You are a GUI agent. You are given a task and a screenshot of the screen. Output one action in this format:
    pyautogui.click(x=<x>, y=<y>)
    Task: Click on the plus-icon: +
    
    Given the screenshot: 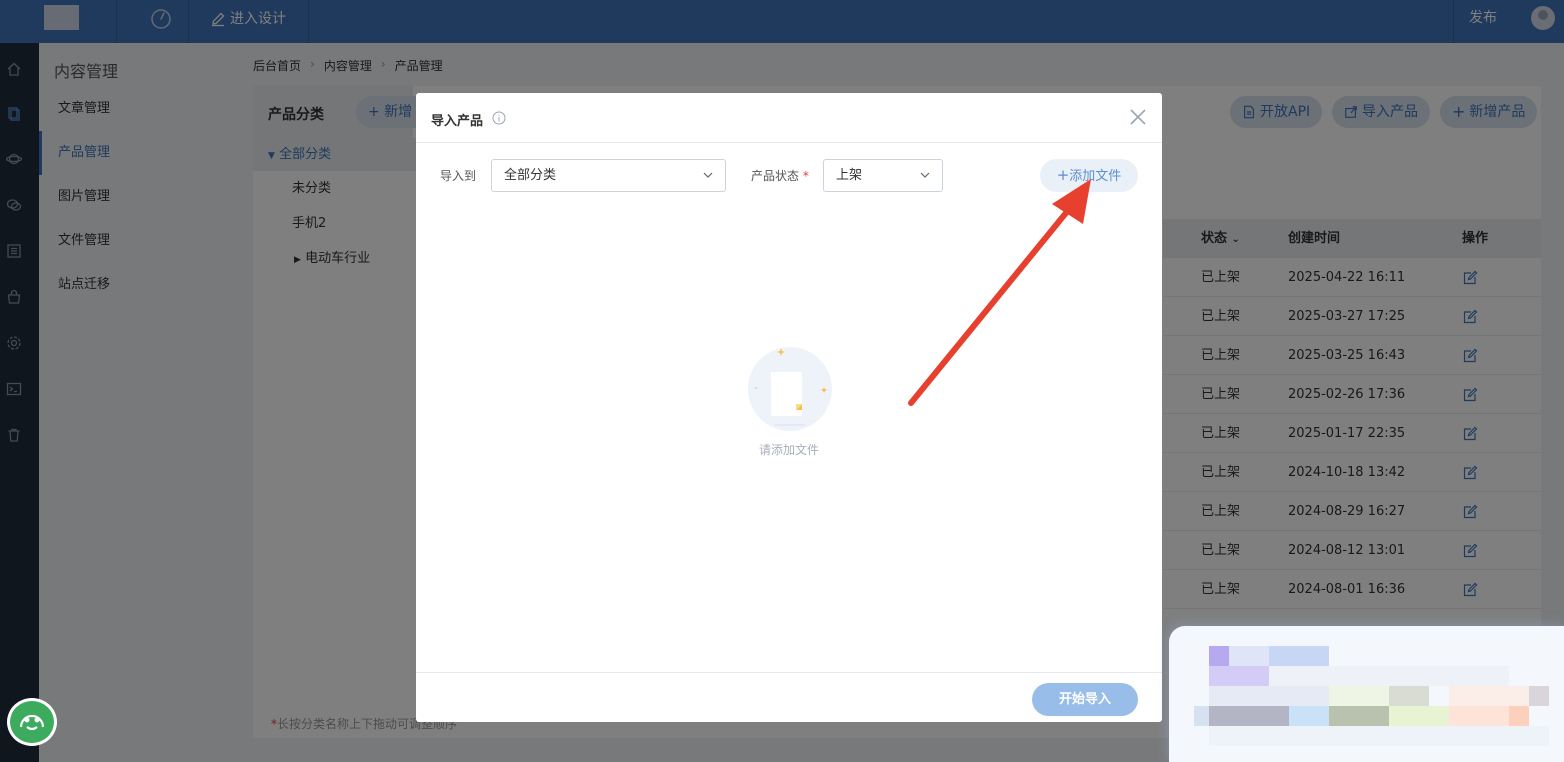 What is the action you would take?
    pyautogui.click(x=1063, y=175)
    